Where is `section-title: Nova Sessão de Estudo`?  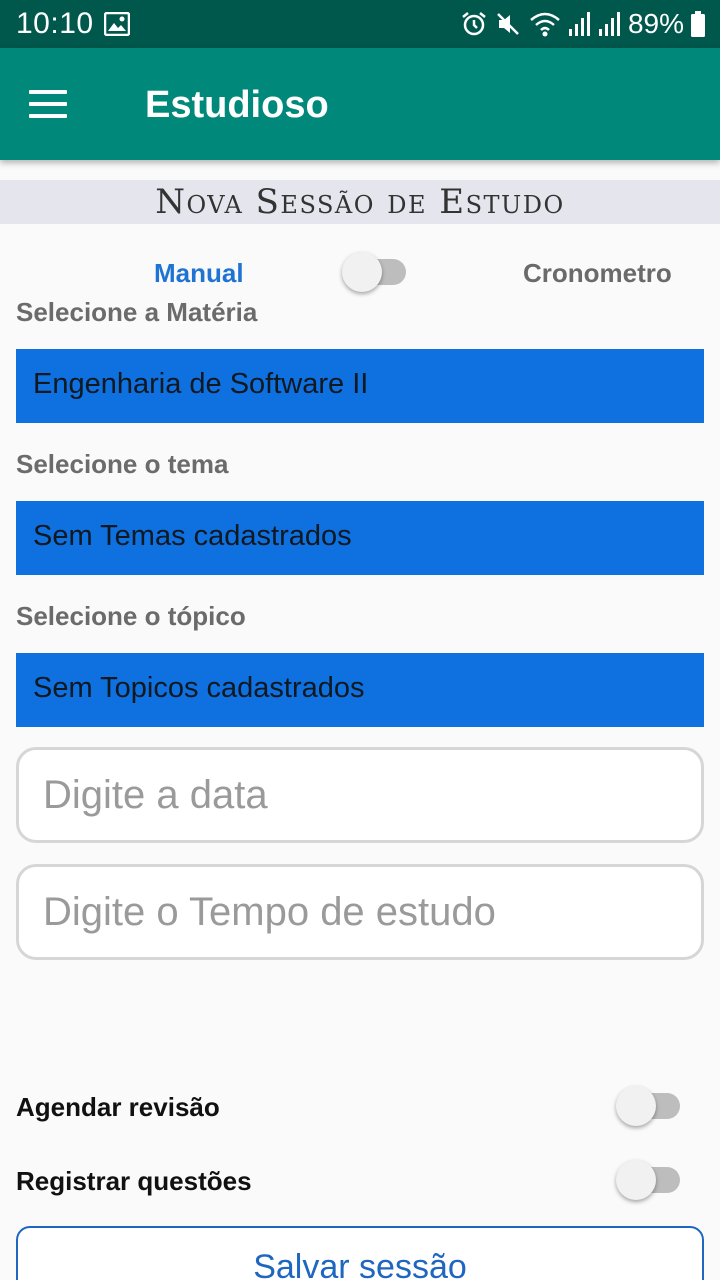 section-title: Nova Sessão de Estudo is located at coordinates (360, 202).